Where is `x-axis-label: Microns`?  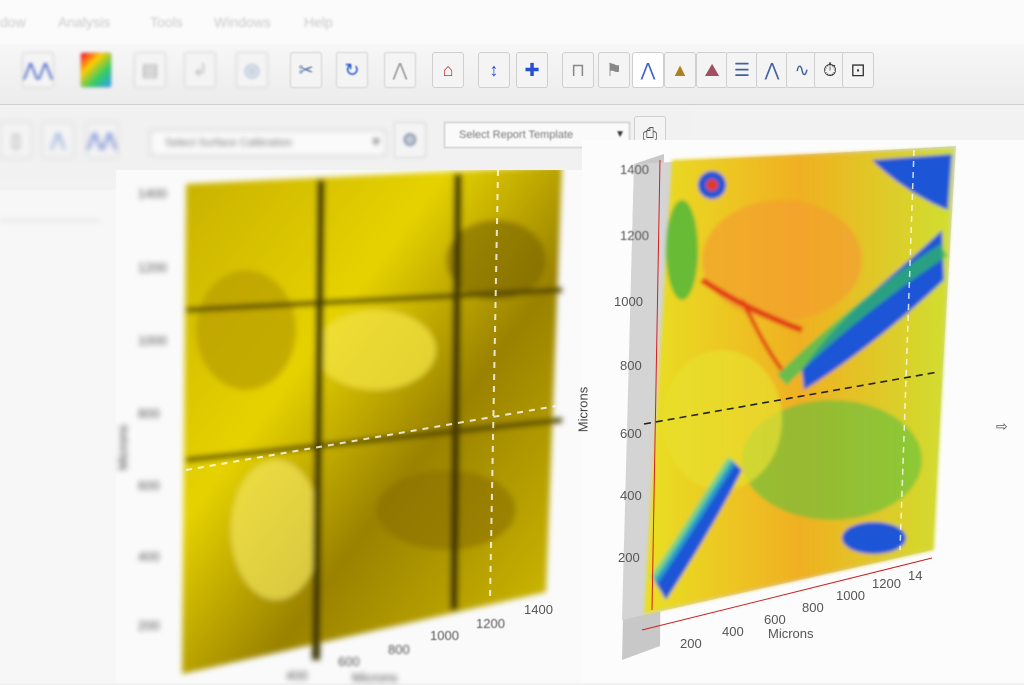 x-axis-label: Microns is located at coordinates (791, 633).